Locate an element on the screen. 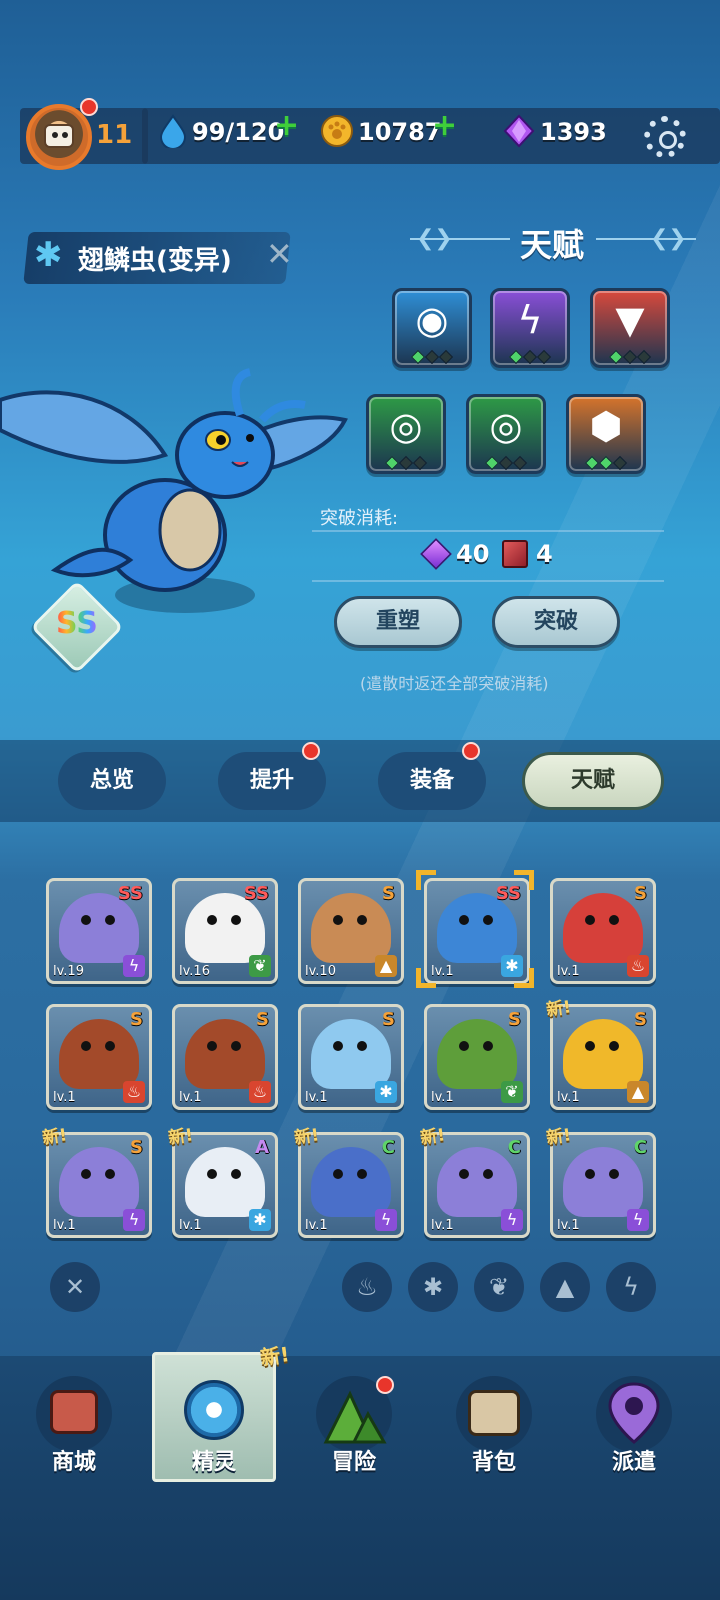 Image resolution: width=720 pixels, height=1600 pixels. filter-fire-icon: ♨ is located at coordinates (367, 1287).